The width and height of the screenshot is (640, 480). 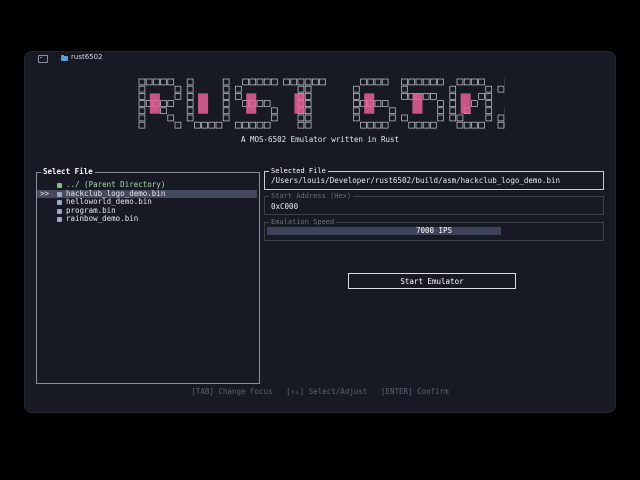 I want to click on emulation-speed-field: Emulation Speed 7000 IPS, so click(x=434, y=229).